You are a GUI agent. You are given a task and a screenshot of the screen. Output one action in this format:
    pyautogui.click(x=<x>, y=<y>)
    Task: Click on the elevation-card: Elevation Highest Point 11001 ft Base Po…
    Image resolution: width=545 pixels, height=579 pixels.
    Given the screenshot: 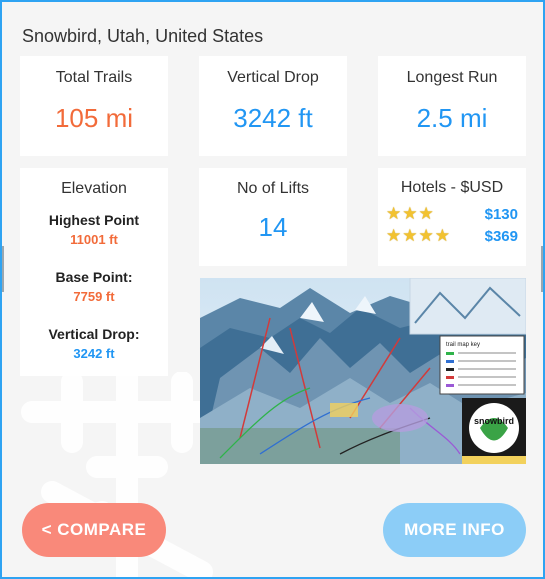 What is the action you would take?
    pyautogui.click(x=94, y=272)
    